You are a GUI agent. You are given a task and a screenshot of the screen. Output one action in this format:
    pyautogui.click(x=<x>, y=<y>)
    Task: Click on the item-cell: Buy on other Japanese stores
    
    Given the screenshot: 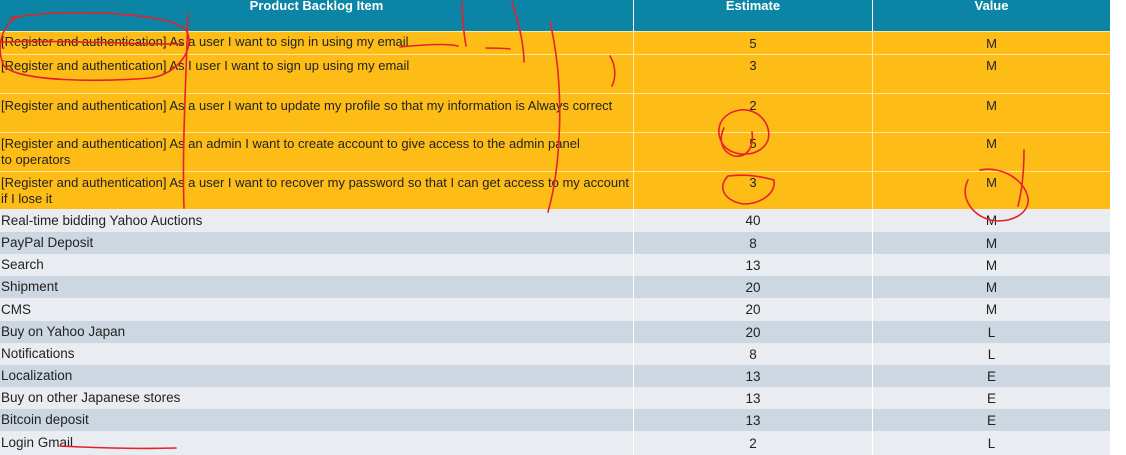 What is the action you would take?
    pyautogui.click(x=91, y=397)
    